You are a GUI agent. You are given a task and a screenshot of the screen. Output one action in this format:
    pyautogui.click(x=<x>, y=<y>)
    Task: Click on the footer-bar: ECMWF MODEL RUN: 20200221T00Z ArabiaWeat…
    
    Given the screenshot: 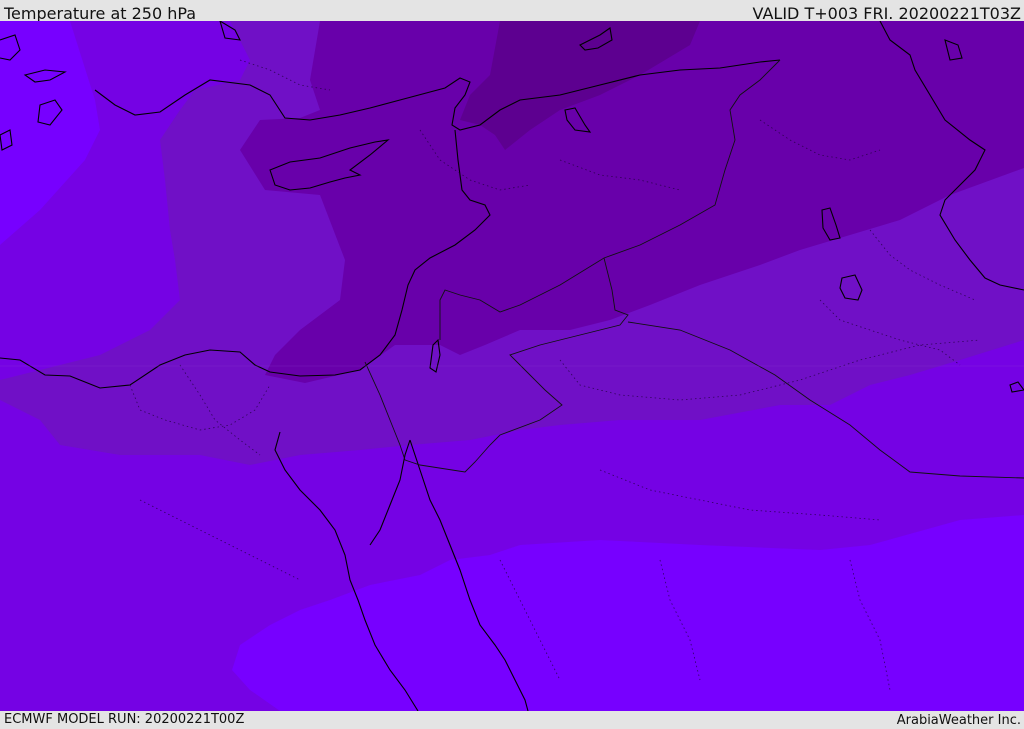 What is the action you would take?
    pyautogui.click(x=512, y=720)
    